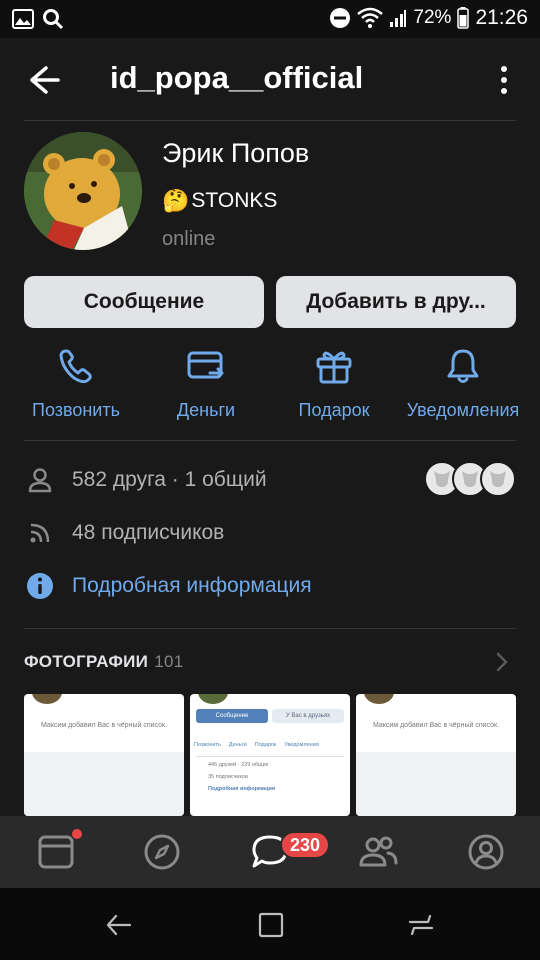 The width and height of the screenshot is (540, 960). Describe the element at coordinates (53, 19) in the screenshot. I see `search-icon` at that location.